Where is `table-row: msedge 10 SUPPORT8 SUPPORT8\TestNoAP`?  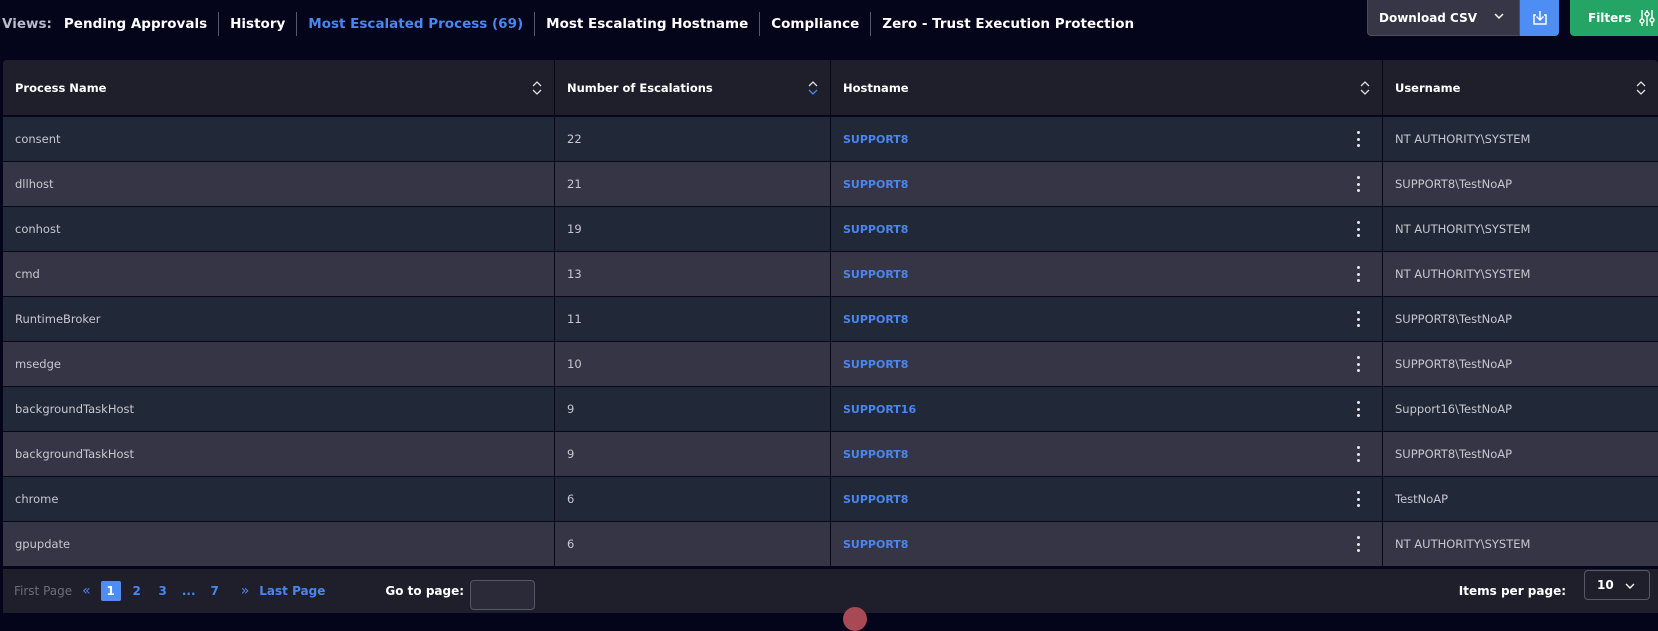
table-row: msedge 10 SUPPORT8 SUPPORT8\TestNoAP is located at coordinates (830, 364).